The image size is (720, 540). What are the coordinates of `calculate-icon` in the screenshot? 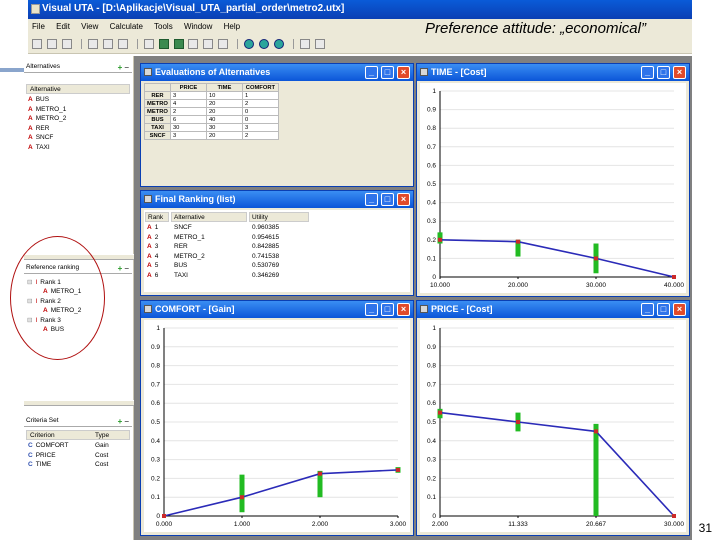 It's located at (249, 44).